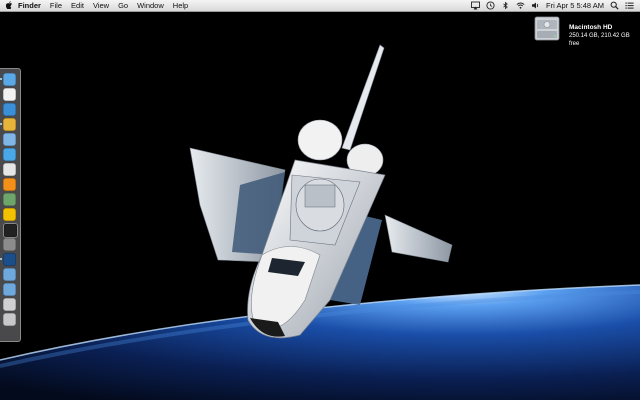 This screenshot has height=400, width=640. I want to click on utility-icon, so click(9, 199).